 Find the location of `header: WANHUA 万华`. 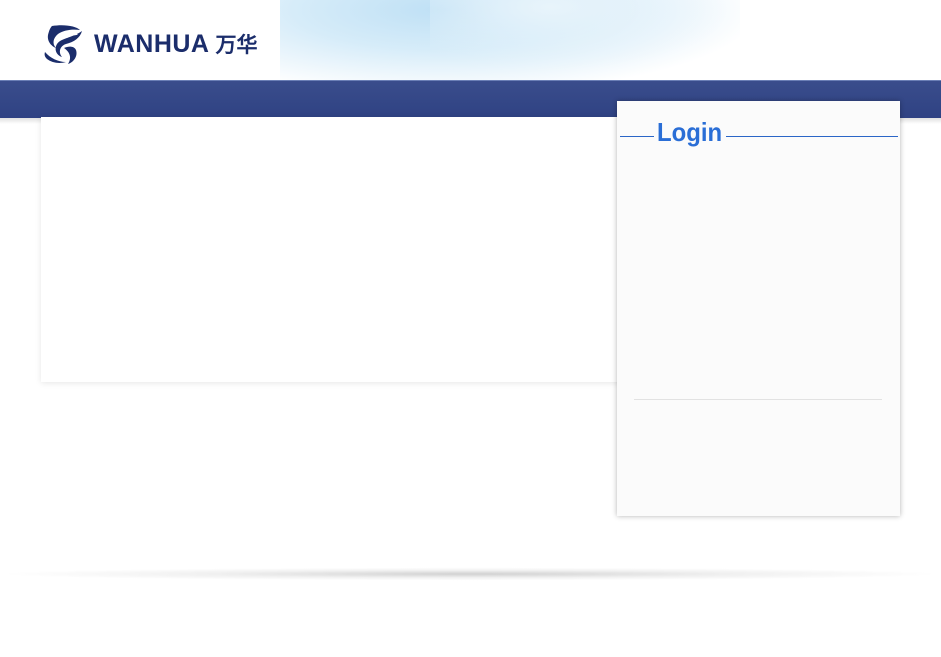

header: WANHUA 万华 is located at coordinates (470, 40).